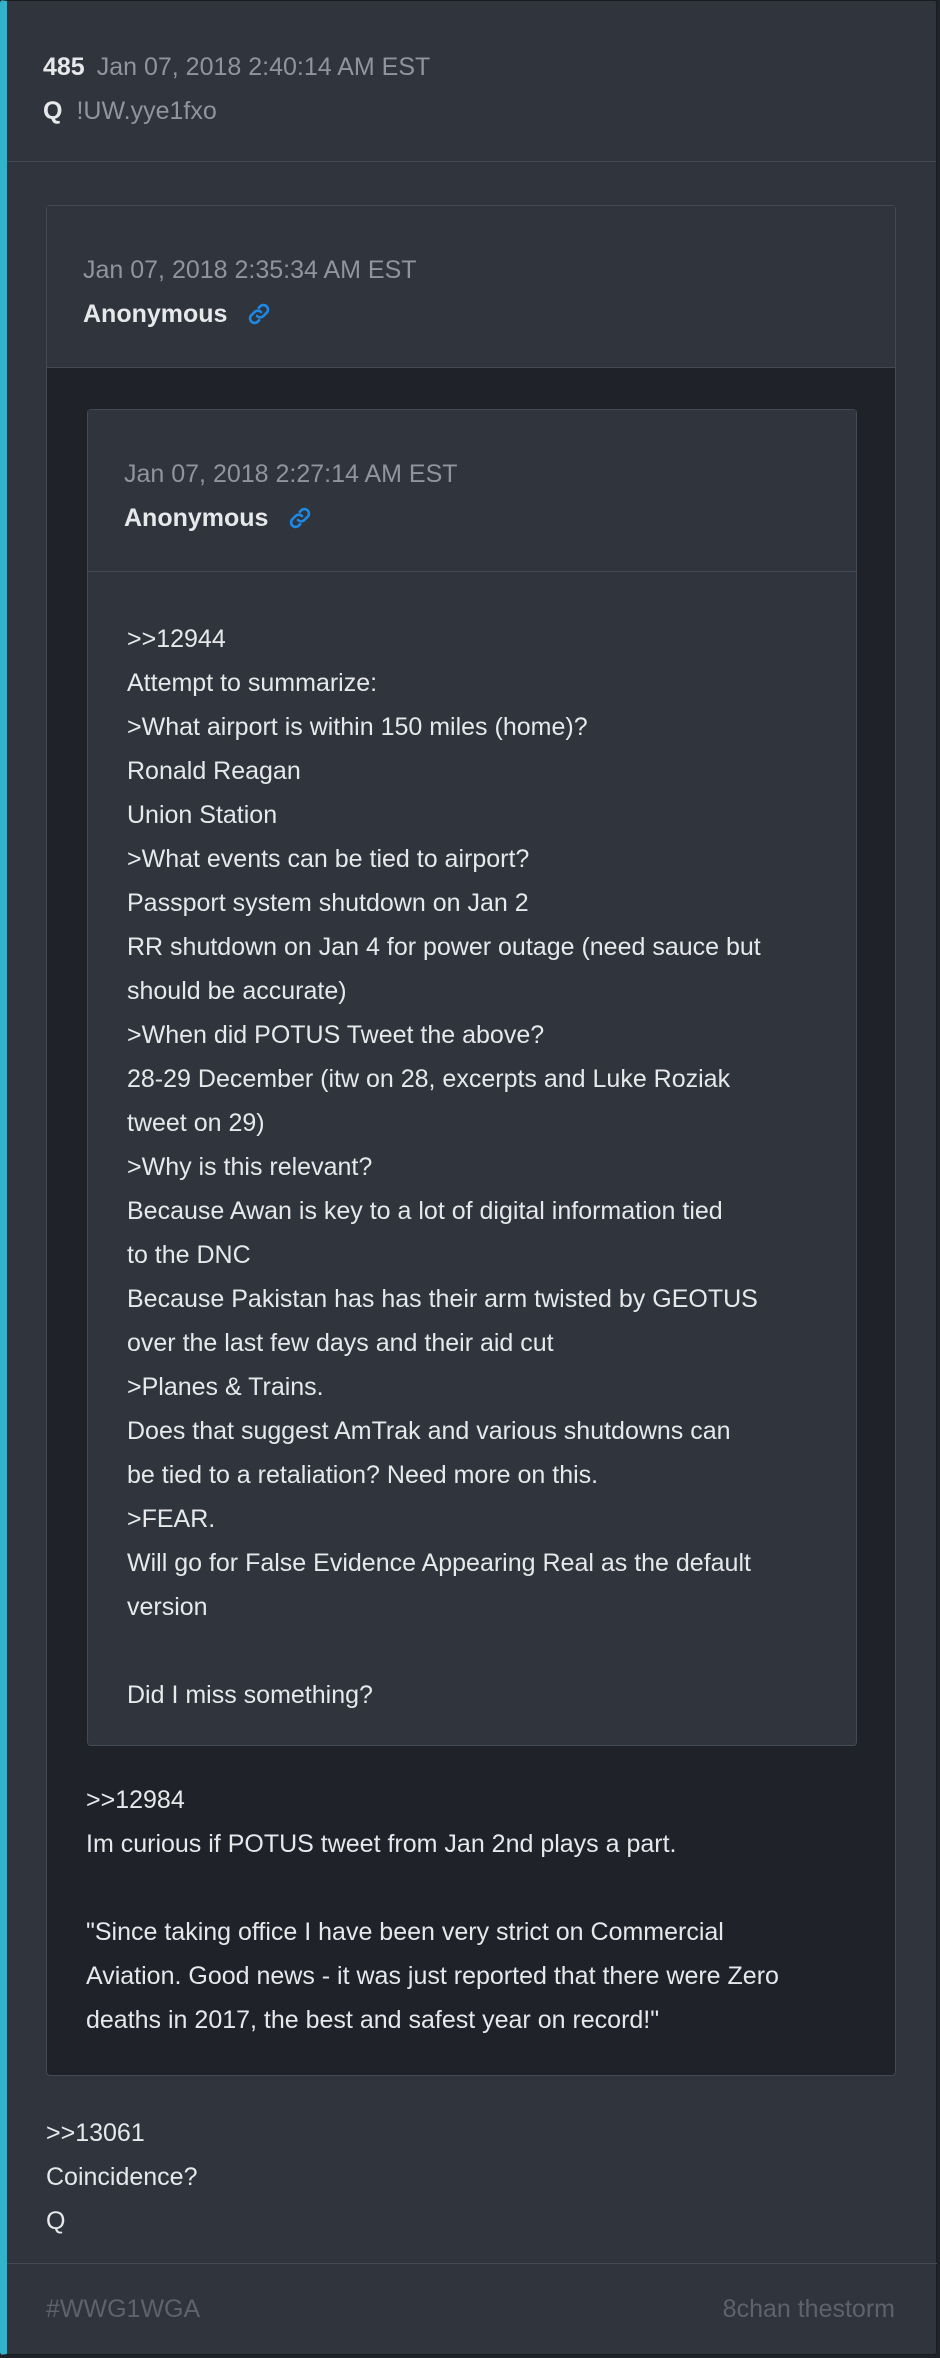 This screenshot has height=2358, width=940. I want to click on nested-quoted-post-author: Anonymous, so click(490, 518).